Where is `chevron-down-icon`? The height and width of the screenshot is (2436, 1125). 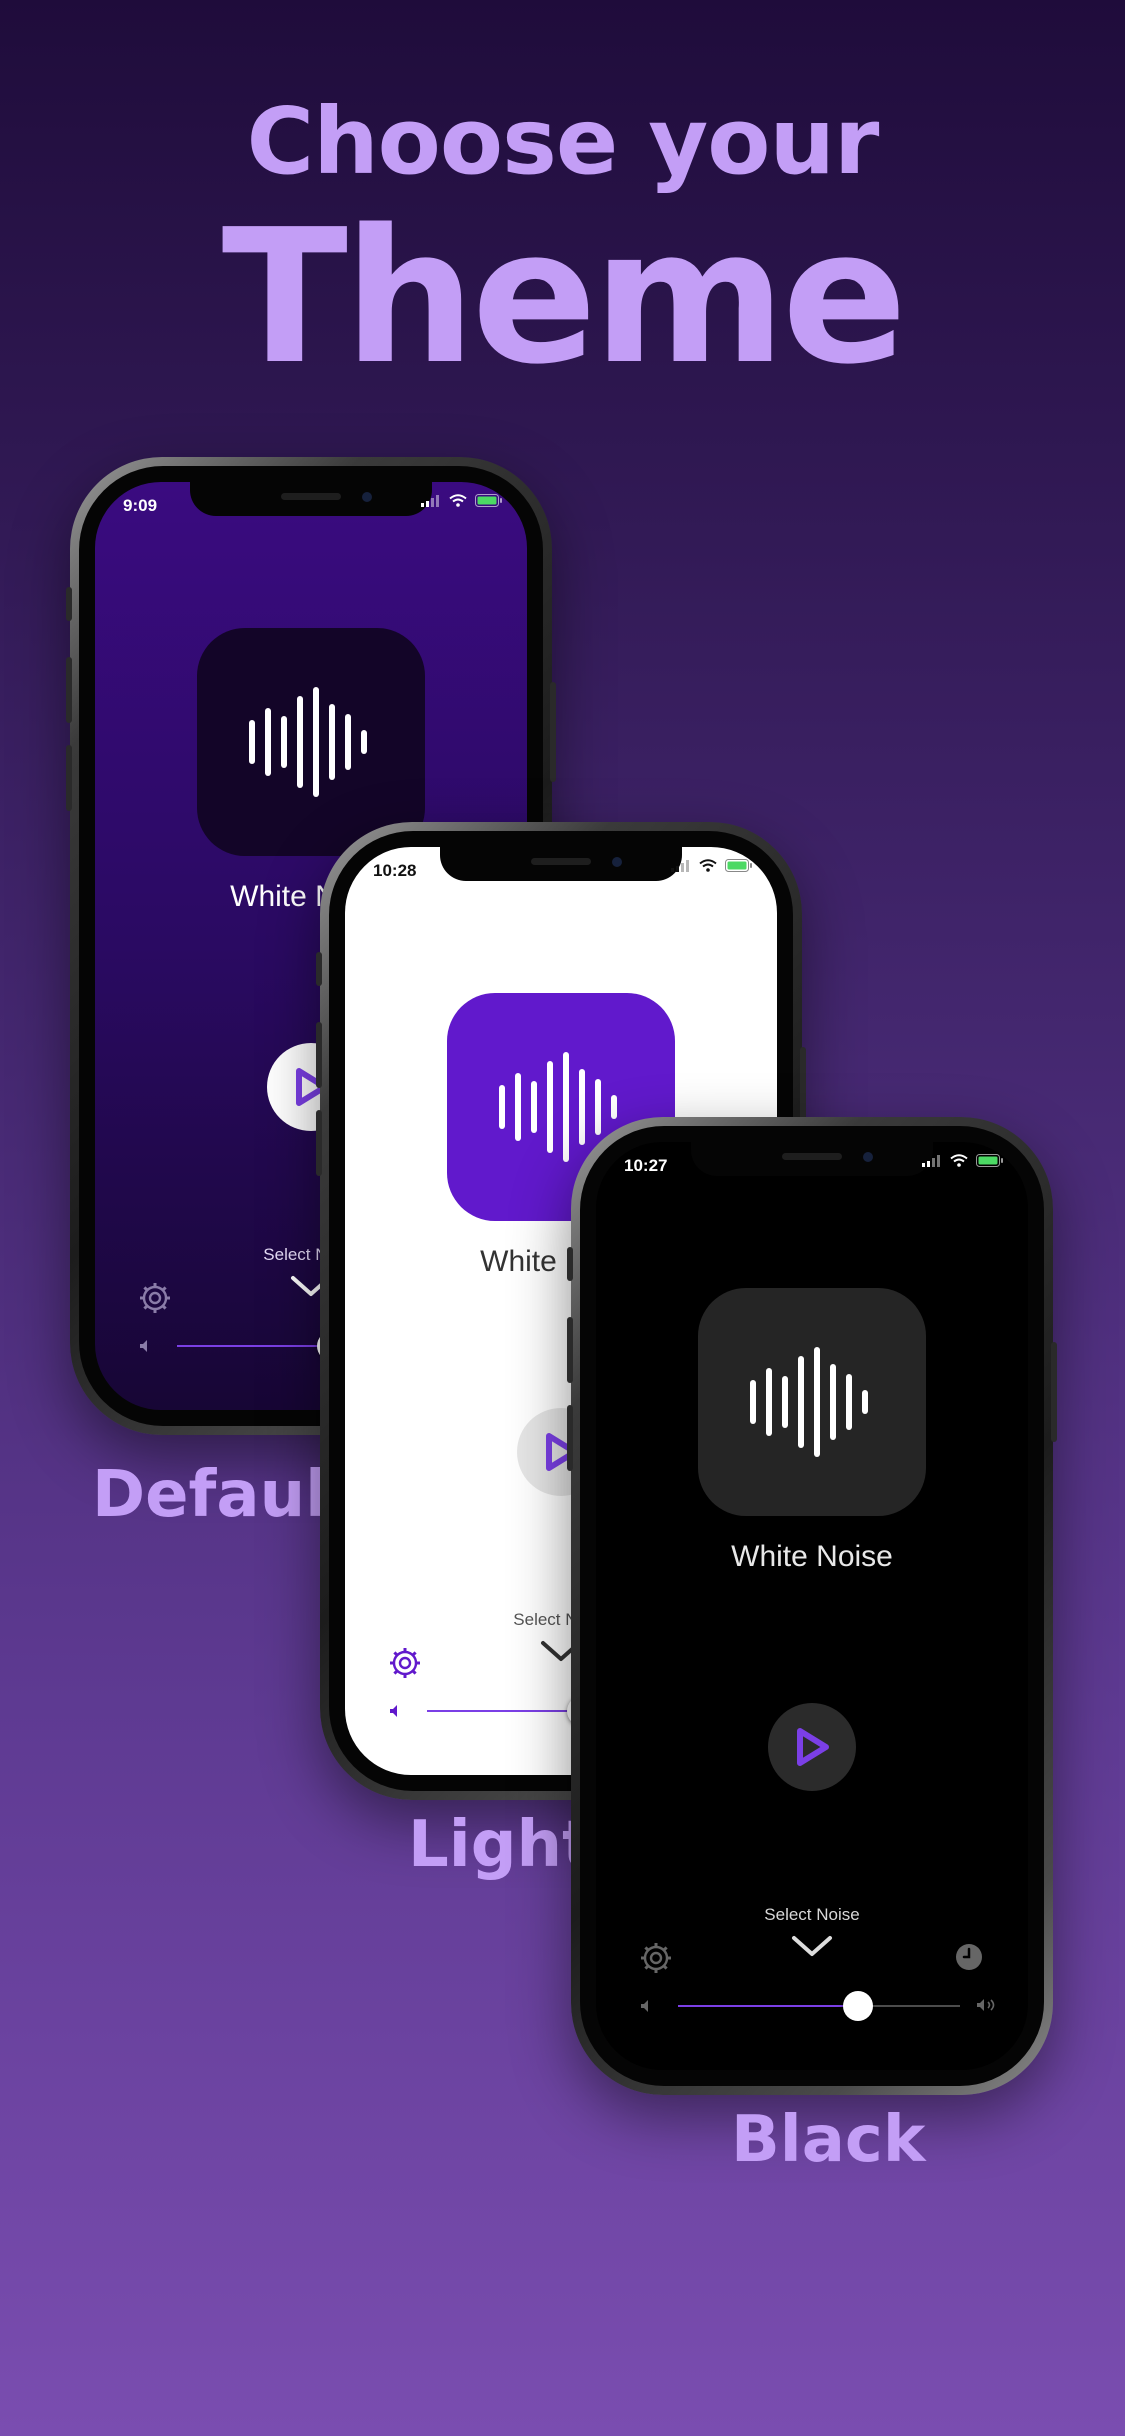
chevron-down-icon is located at coordinates (812, 1946).